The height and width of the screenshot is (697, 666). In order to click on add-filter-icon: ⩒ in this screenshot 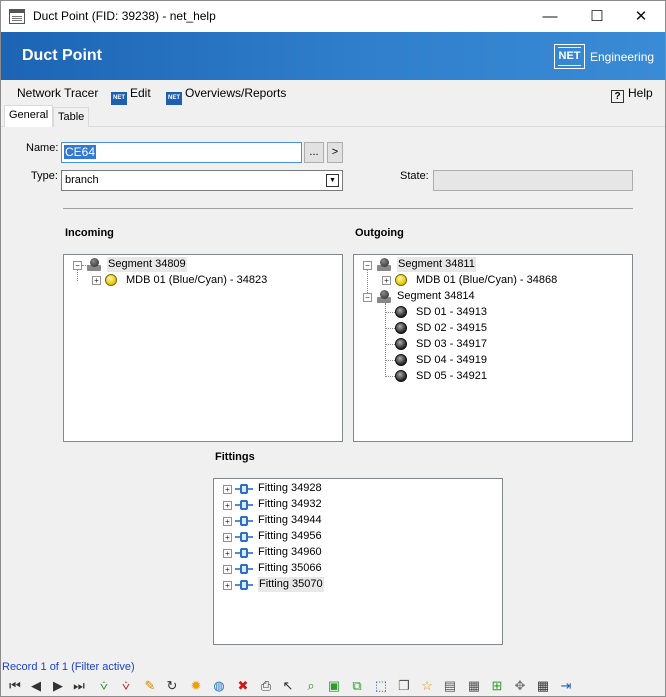, I will do `click(104, 686)`.